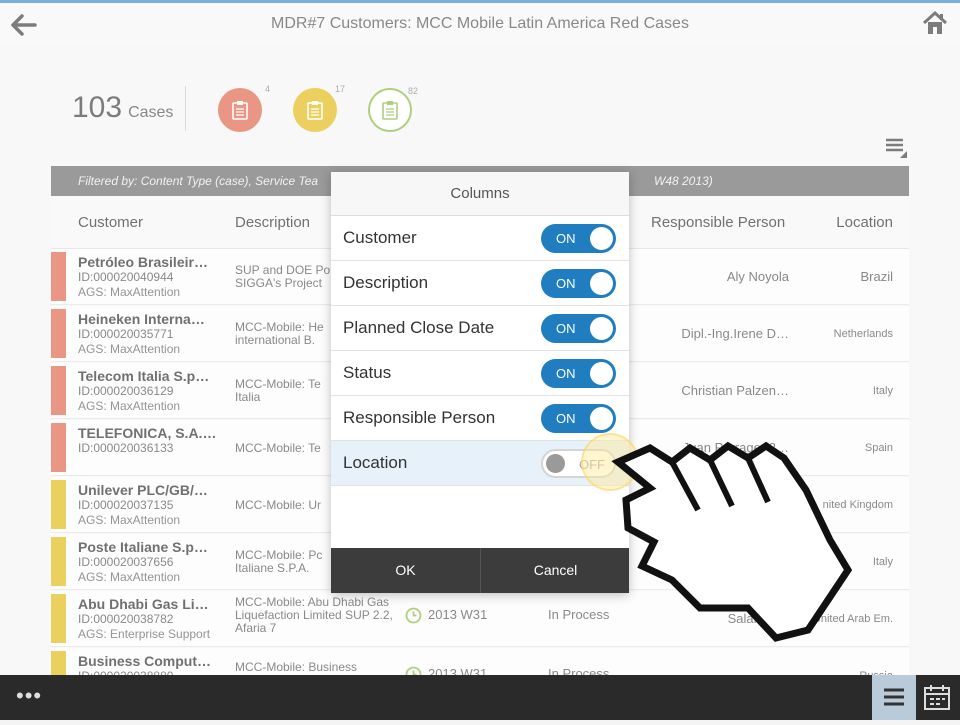 The height and width of the screenshot is (725, 960). What do you see at coordinates (386, 282) in the screenshot?
I see `option-label: Description` at bounding box center [386, 282].